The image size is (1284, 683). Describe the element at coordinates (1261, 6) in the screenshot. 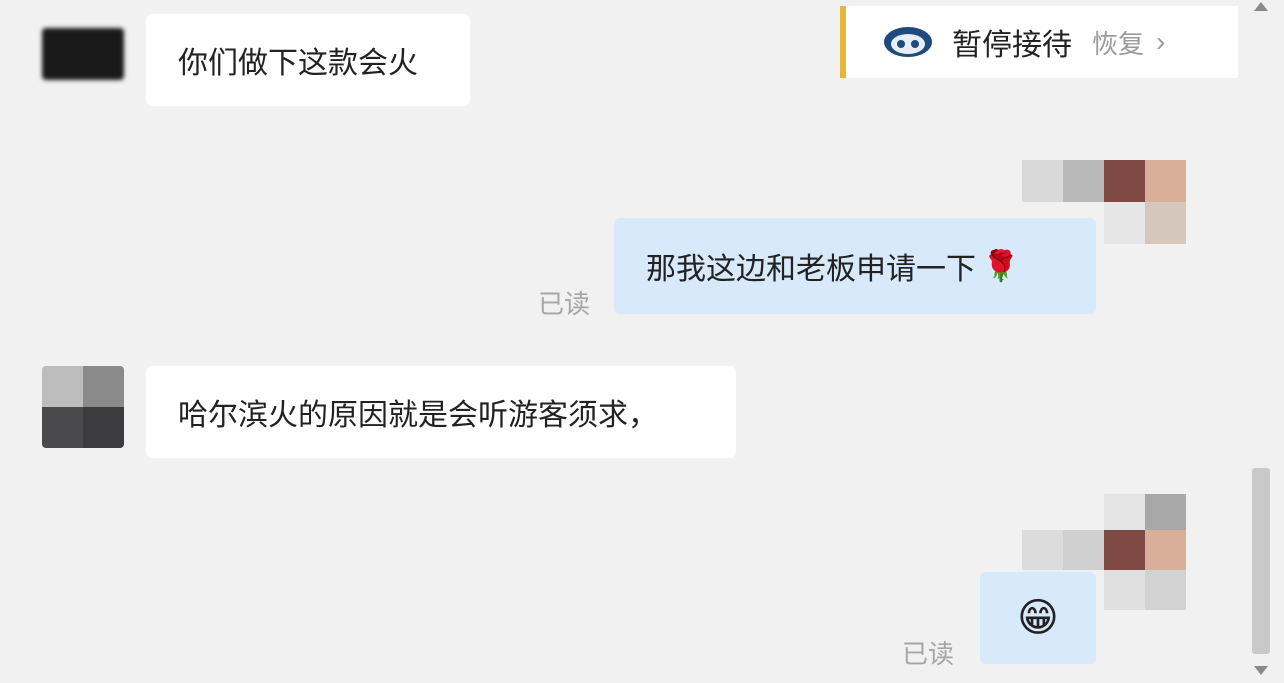

I see `scroll-up-arrow` at that location.